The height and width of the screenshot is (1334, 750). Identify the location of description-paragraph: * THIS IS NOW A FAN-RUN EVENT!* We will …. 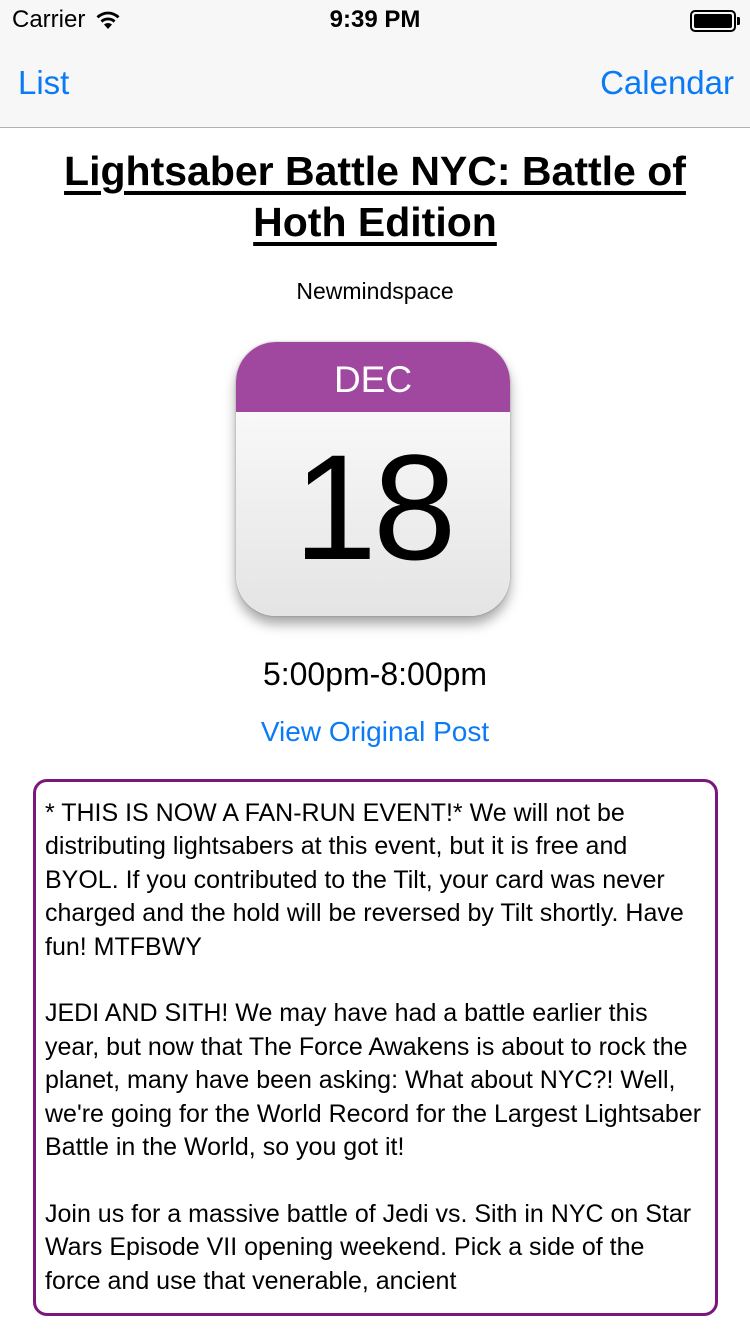
(364, 880).